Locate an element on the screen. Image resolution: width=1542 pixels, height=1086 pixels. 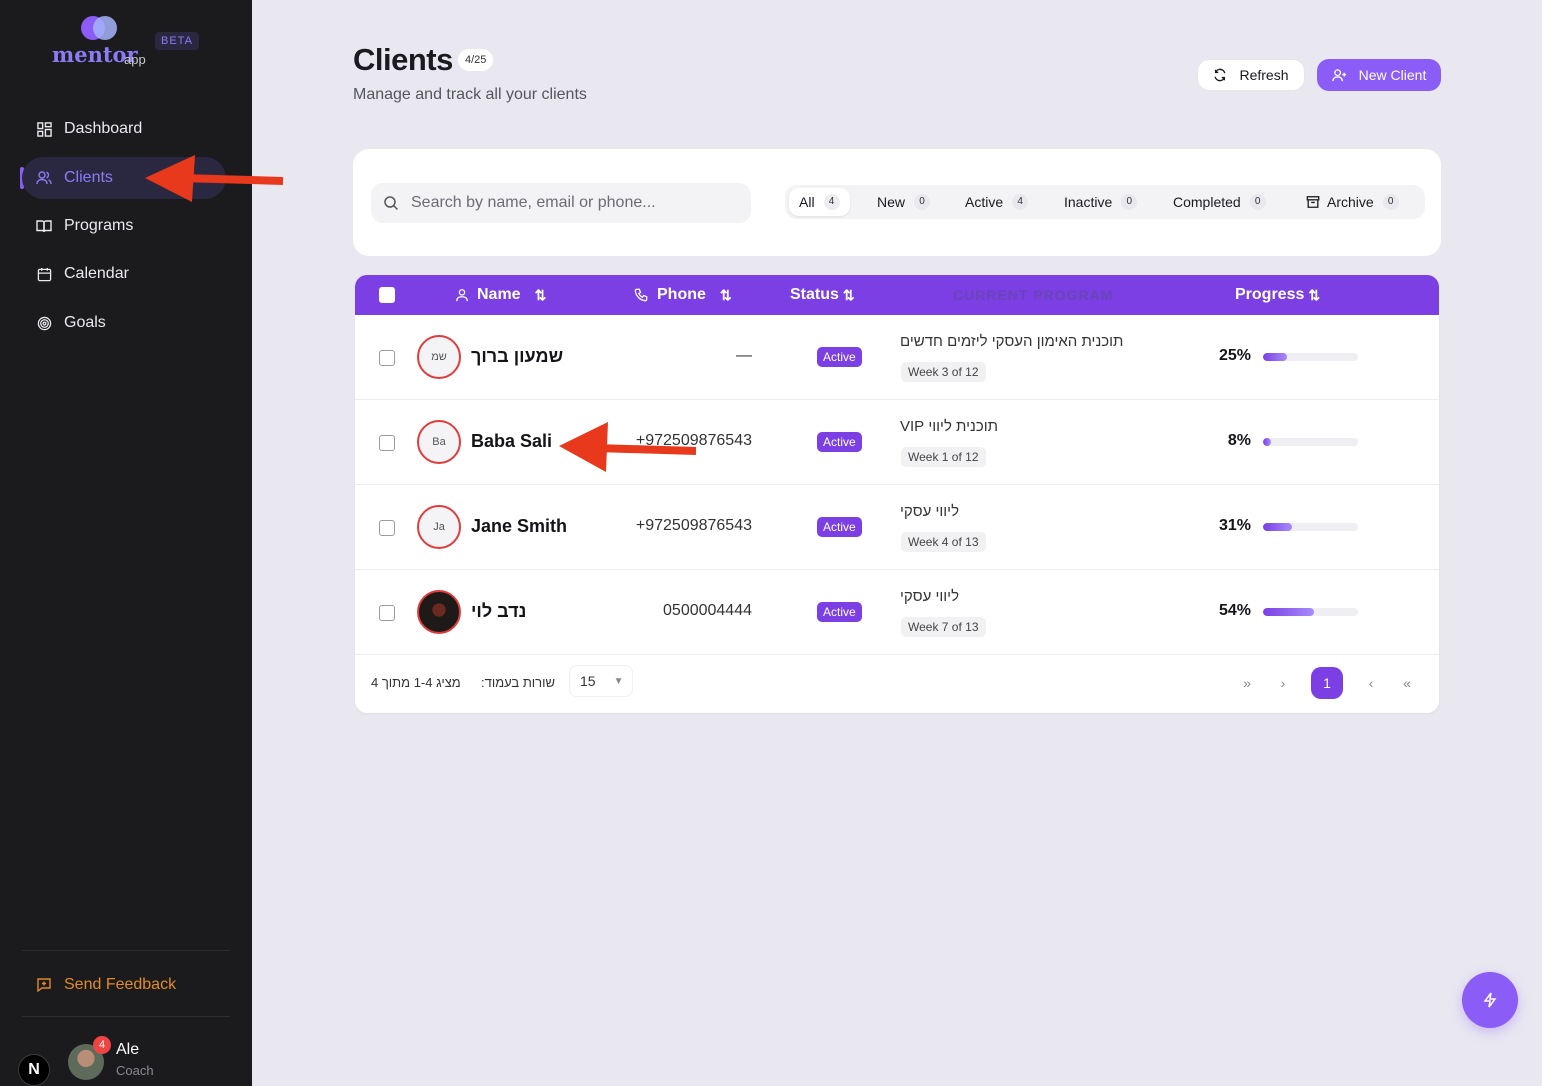
tab-all: All 4 is located at coordinates (819, 202).